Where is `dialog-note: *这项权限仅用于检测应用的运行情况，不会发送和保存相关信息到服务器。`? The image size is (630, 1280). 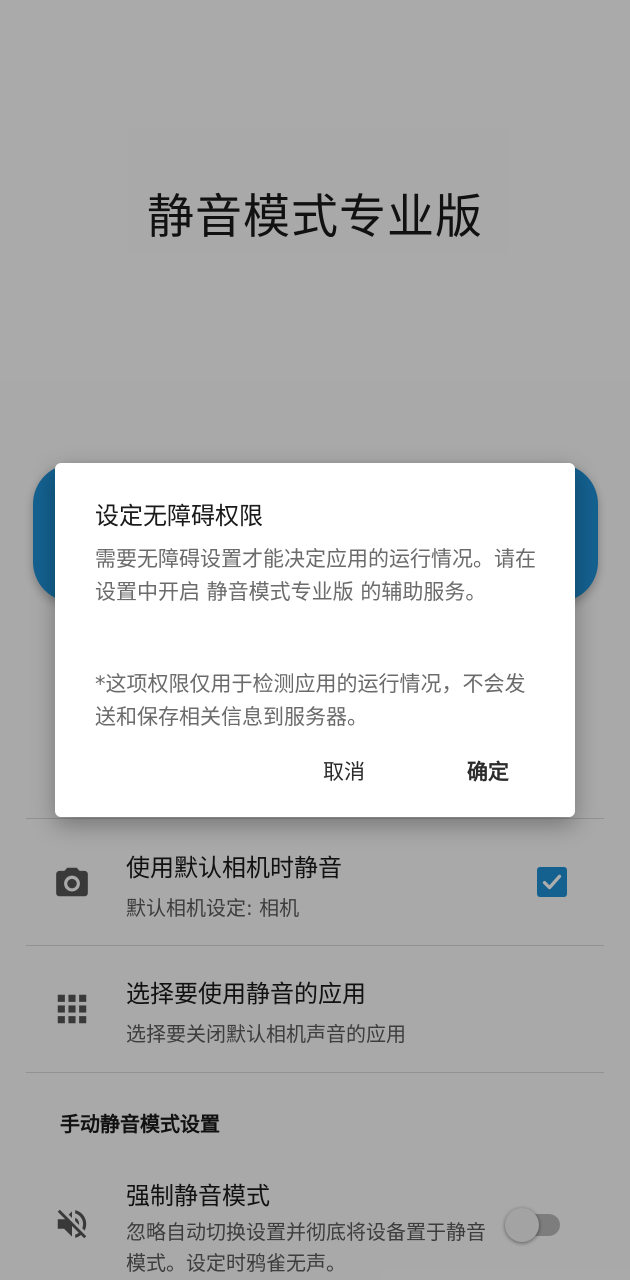 dialog-note: *这项权限仅用于检测应用的运行情况，不会发送和保存相关信息到服务器。 is located at coordinates (310, 700).